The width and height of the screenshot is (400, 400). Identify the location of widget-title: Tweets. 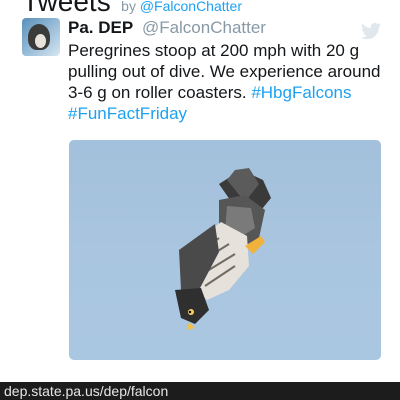
(66, 8).